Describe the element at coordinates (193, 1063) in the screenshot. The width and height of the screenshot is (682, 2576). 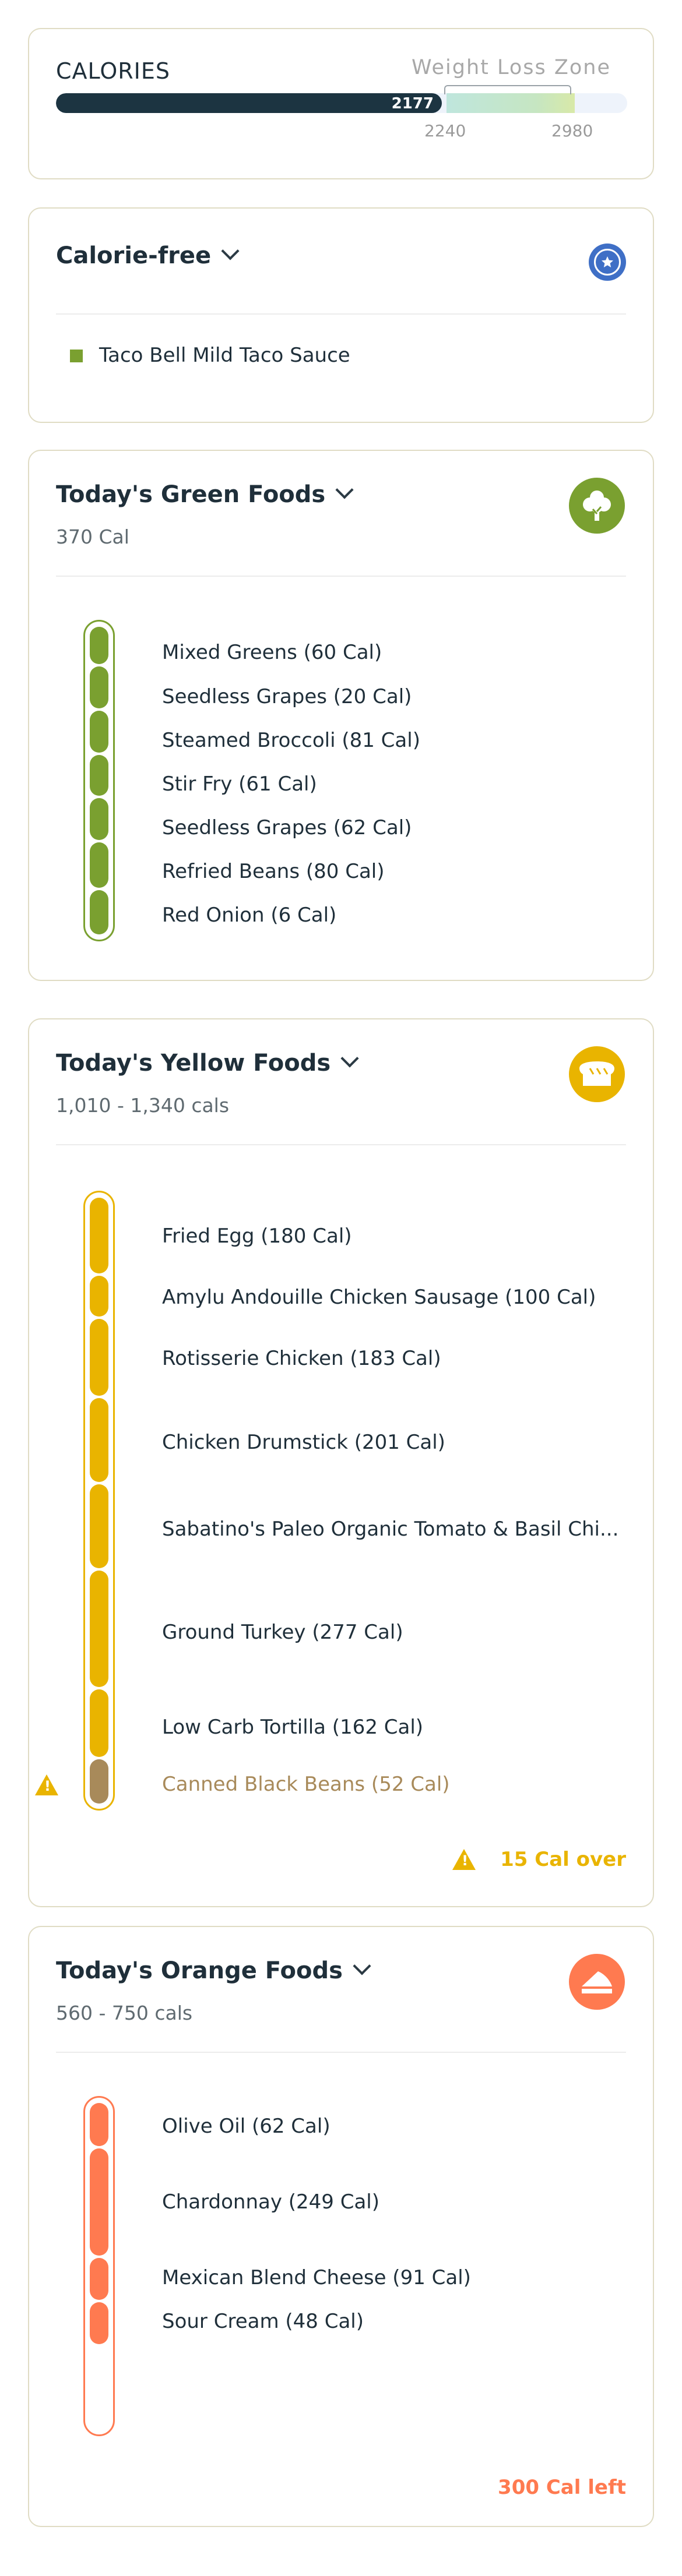
I see `yellow-foods-title: Today's Yellow Foods` at that location.